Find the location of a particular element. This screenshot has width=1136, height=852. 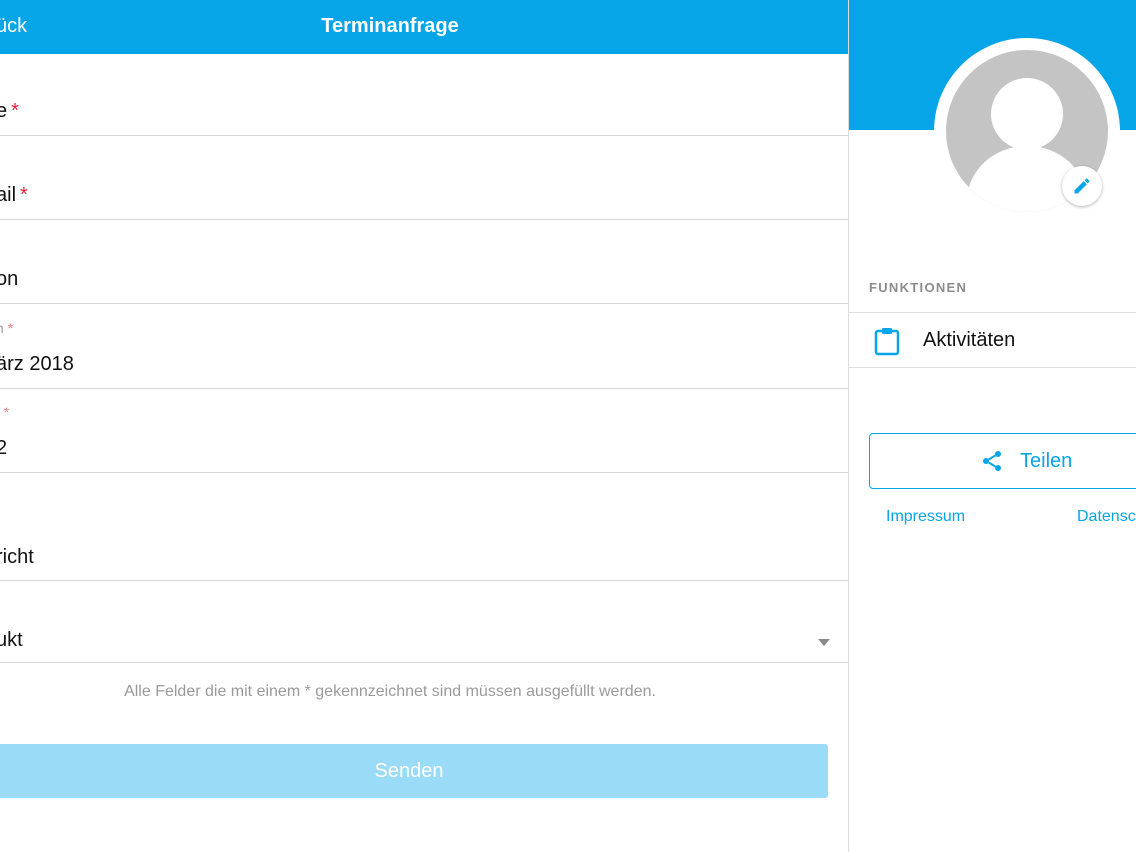

menu-item-activities: Aktivitäten is located at coordinates (992, 340).